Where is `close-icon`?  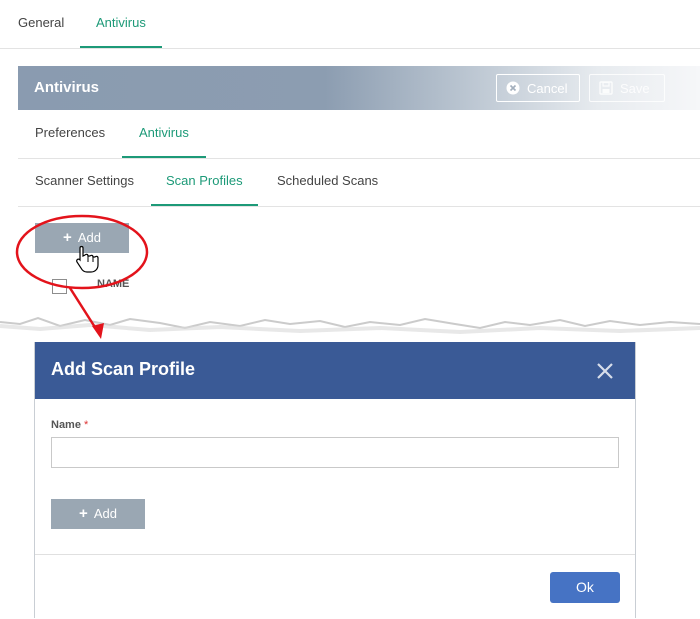 close-icon is located at coordinates (605, 371).